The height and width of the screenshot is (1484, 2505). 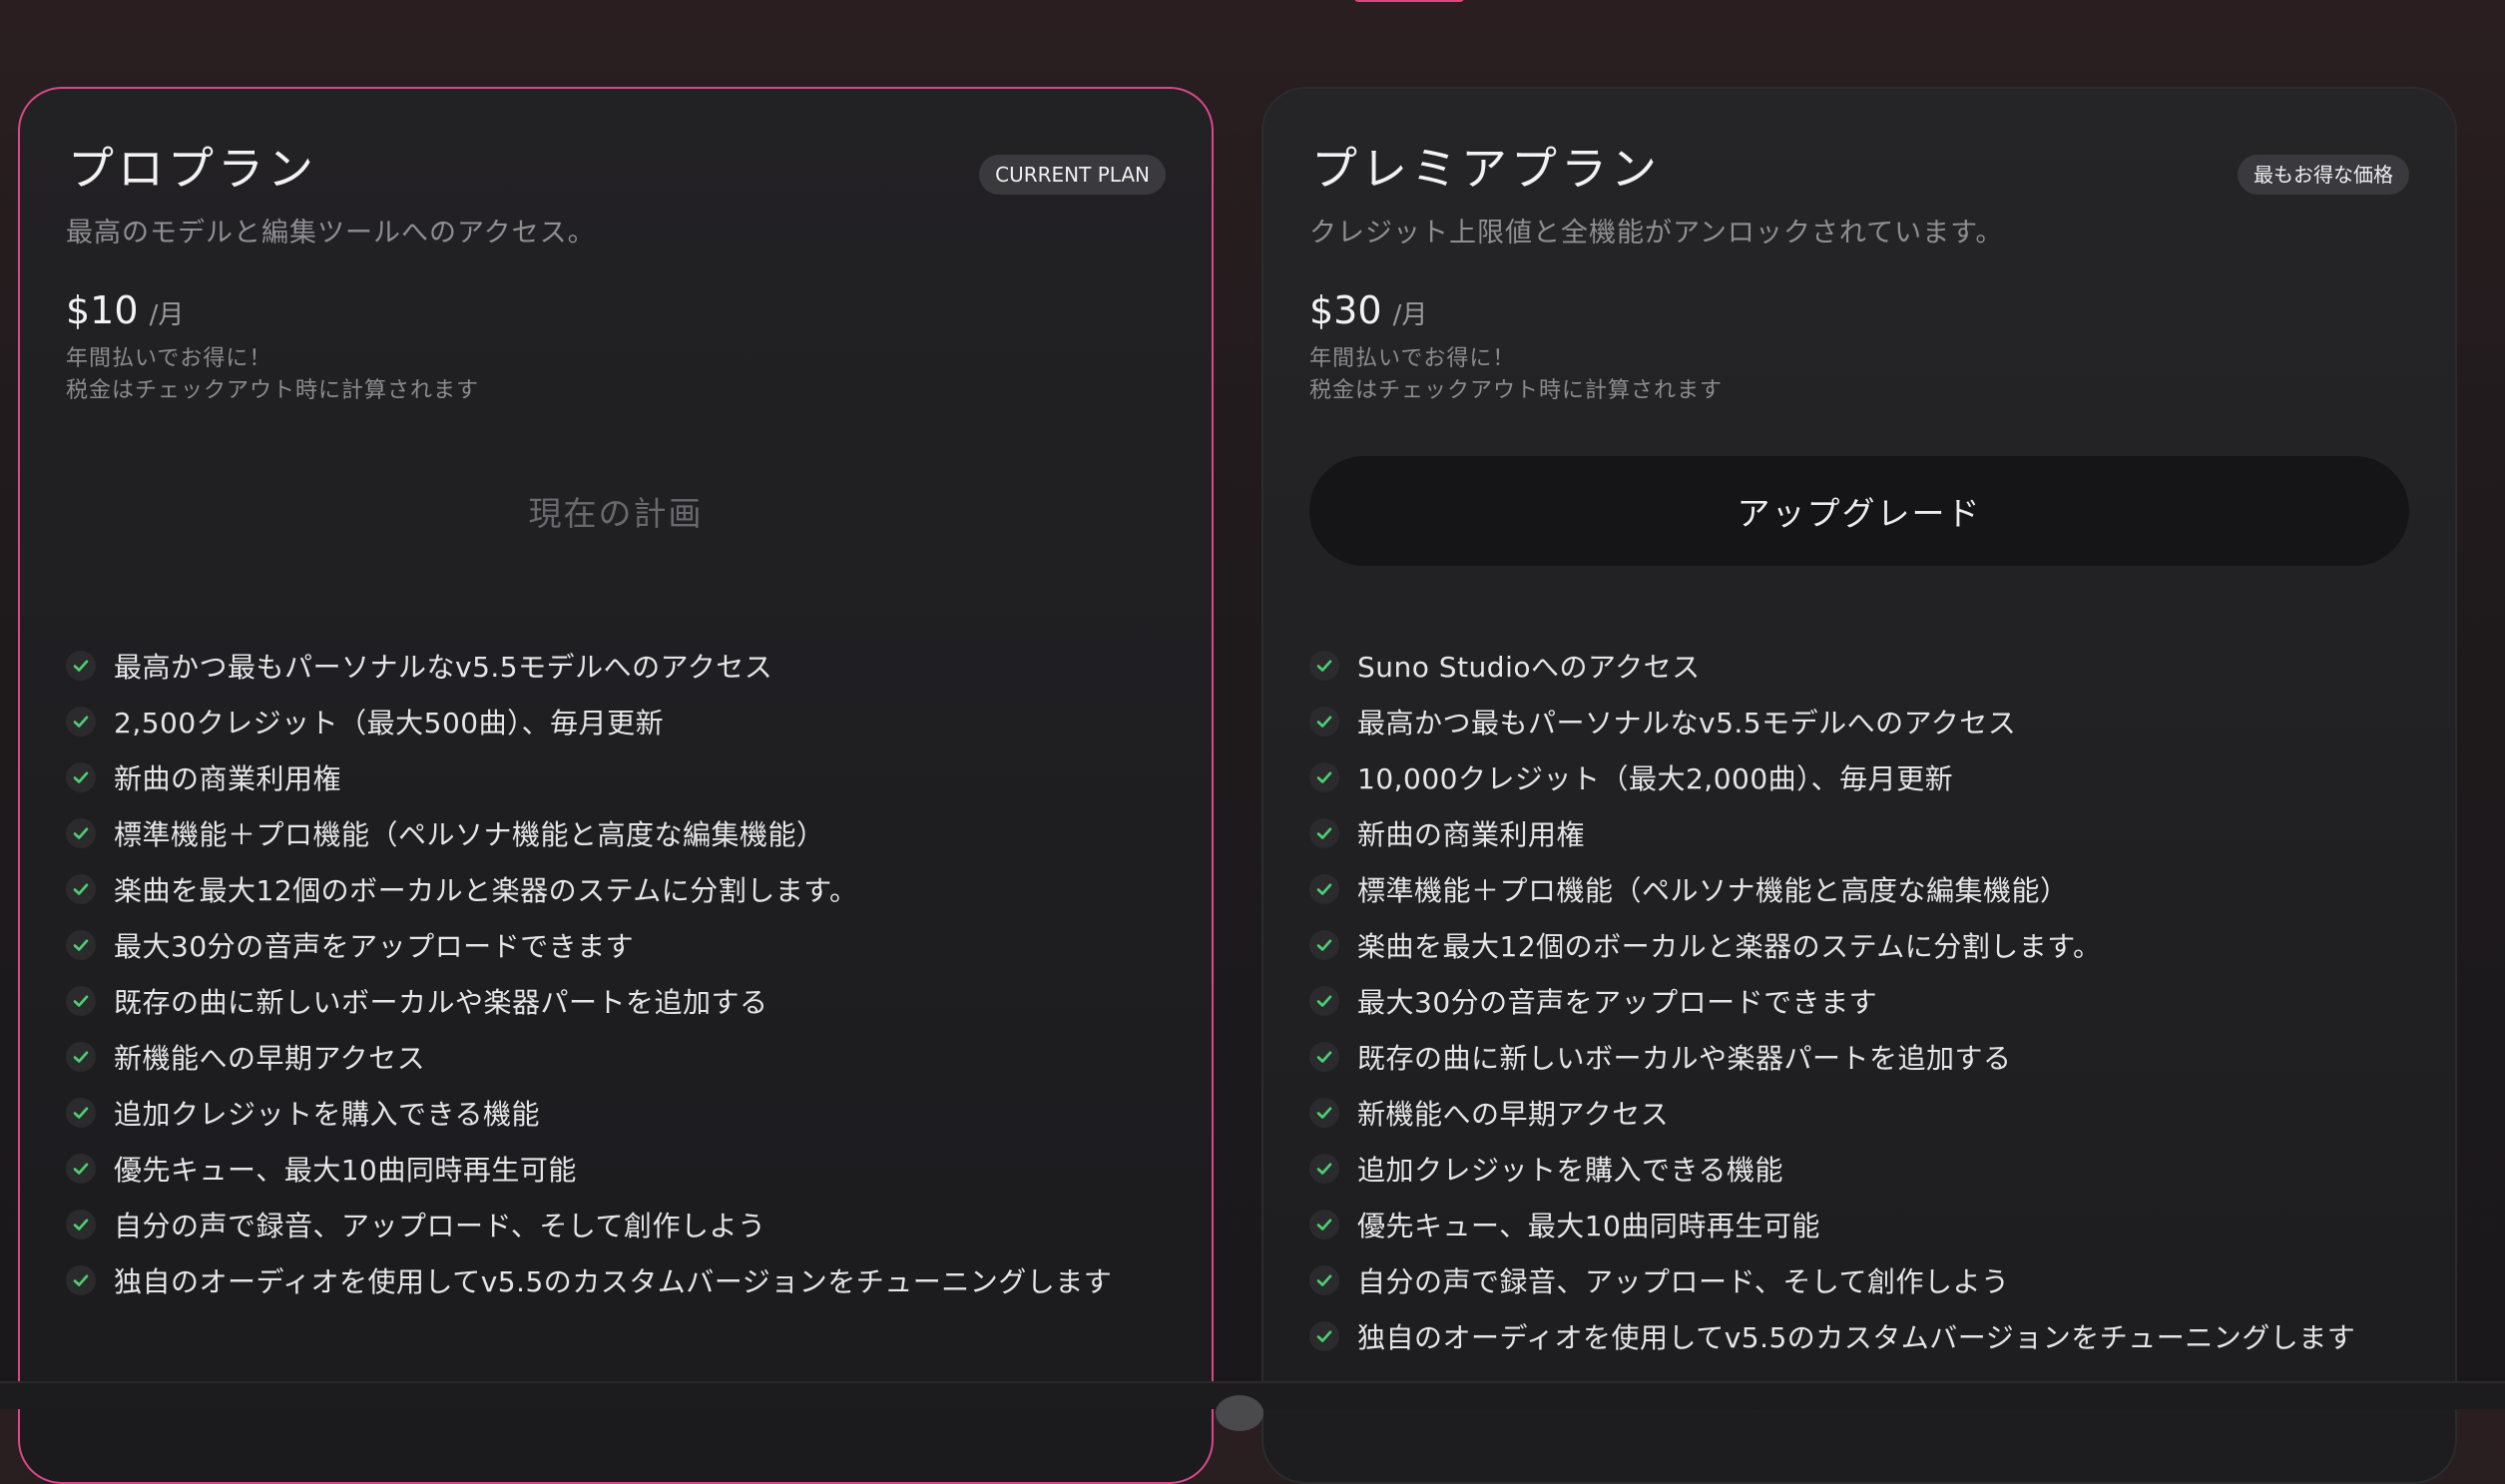 I want to click on price-row: $30 /月, so click(x=1368, y=310).